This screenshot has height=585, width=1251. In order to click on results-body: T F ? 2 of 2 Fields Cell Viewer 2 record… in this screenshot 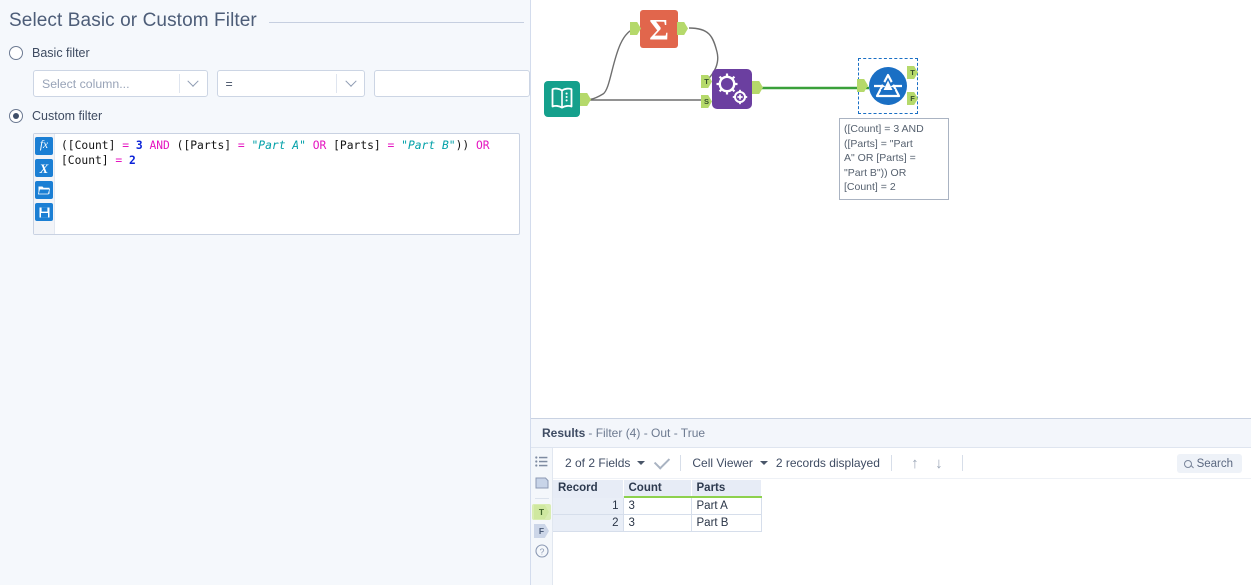, I will do `click(891, 516)`.